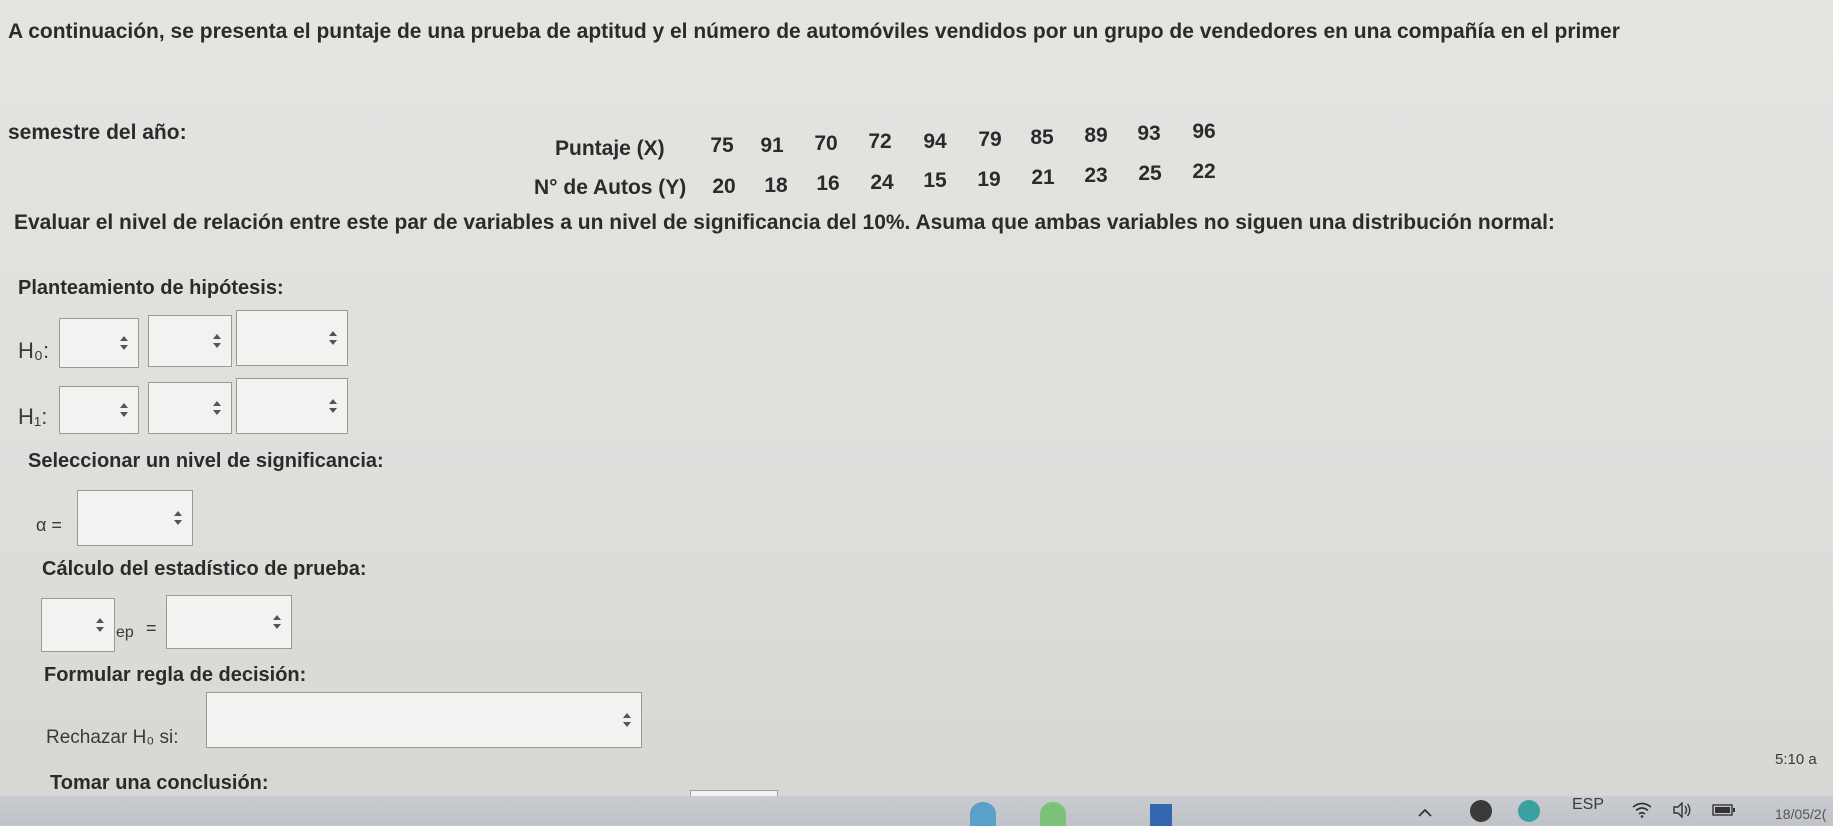  What do you see at coordinates (1204, 171) in the screenshot?
I see `y-value: 22` at bounding box center [1204, 171].